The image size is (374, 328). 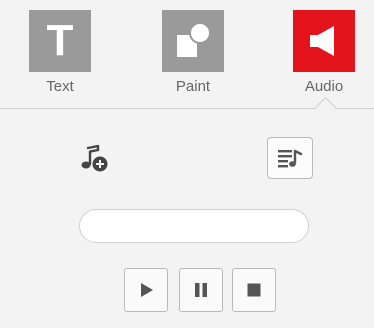 I want to click on text-tile: T, so click(x=60, y=41).